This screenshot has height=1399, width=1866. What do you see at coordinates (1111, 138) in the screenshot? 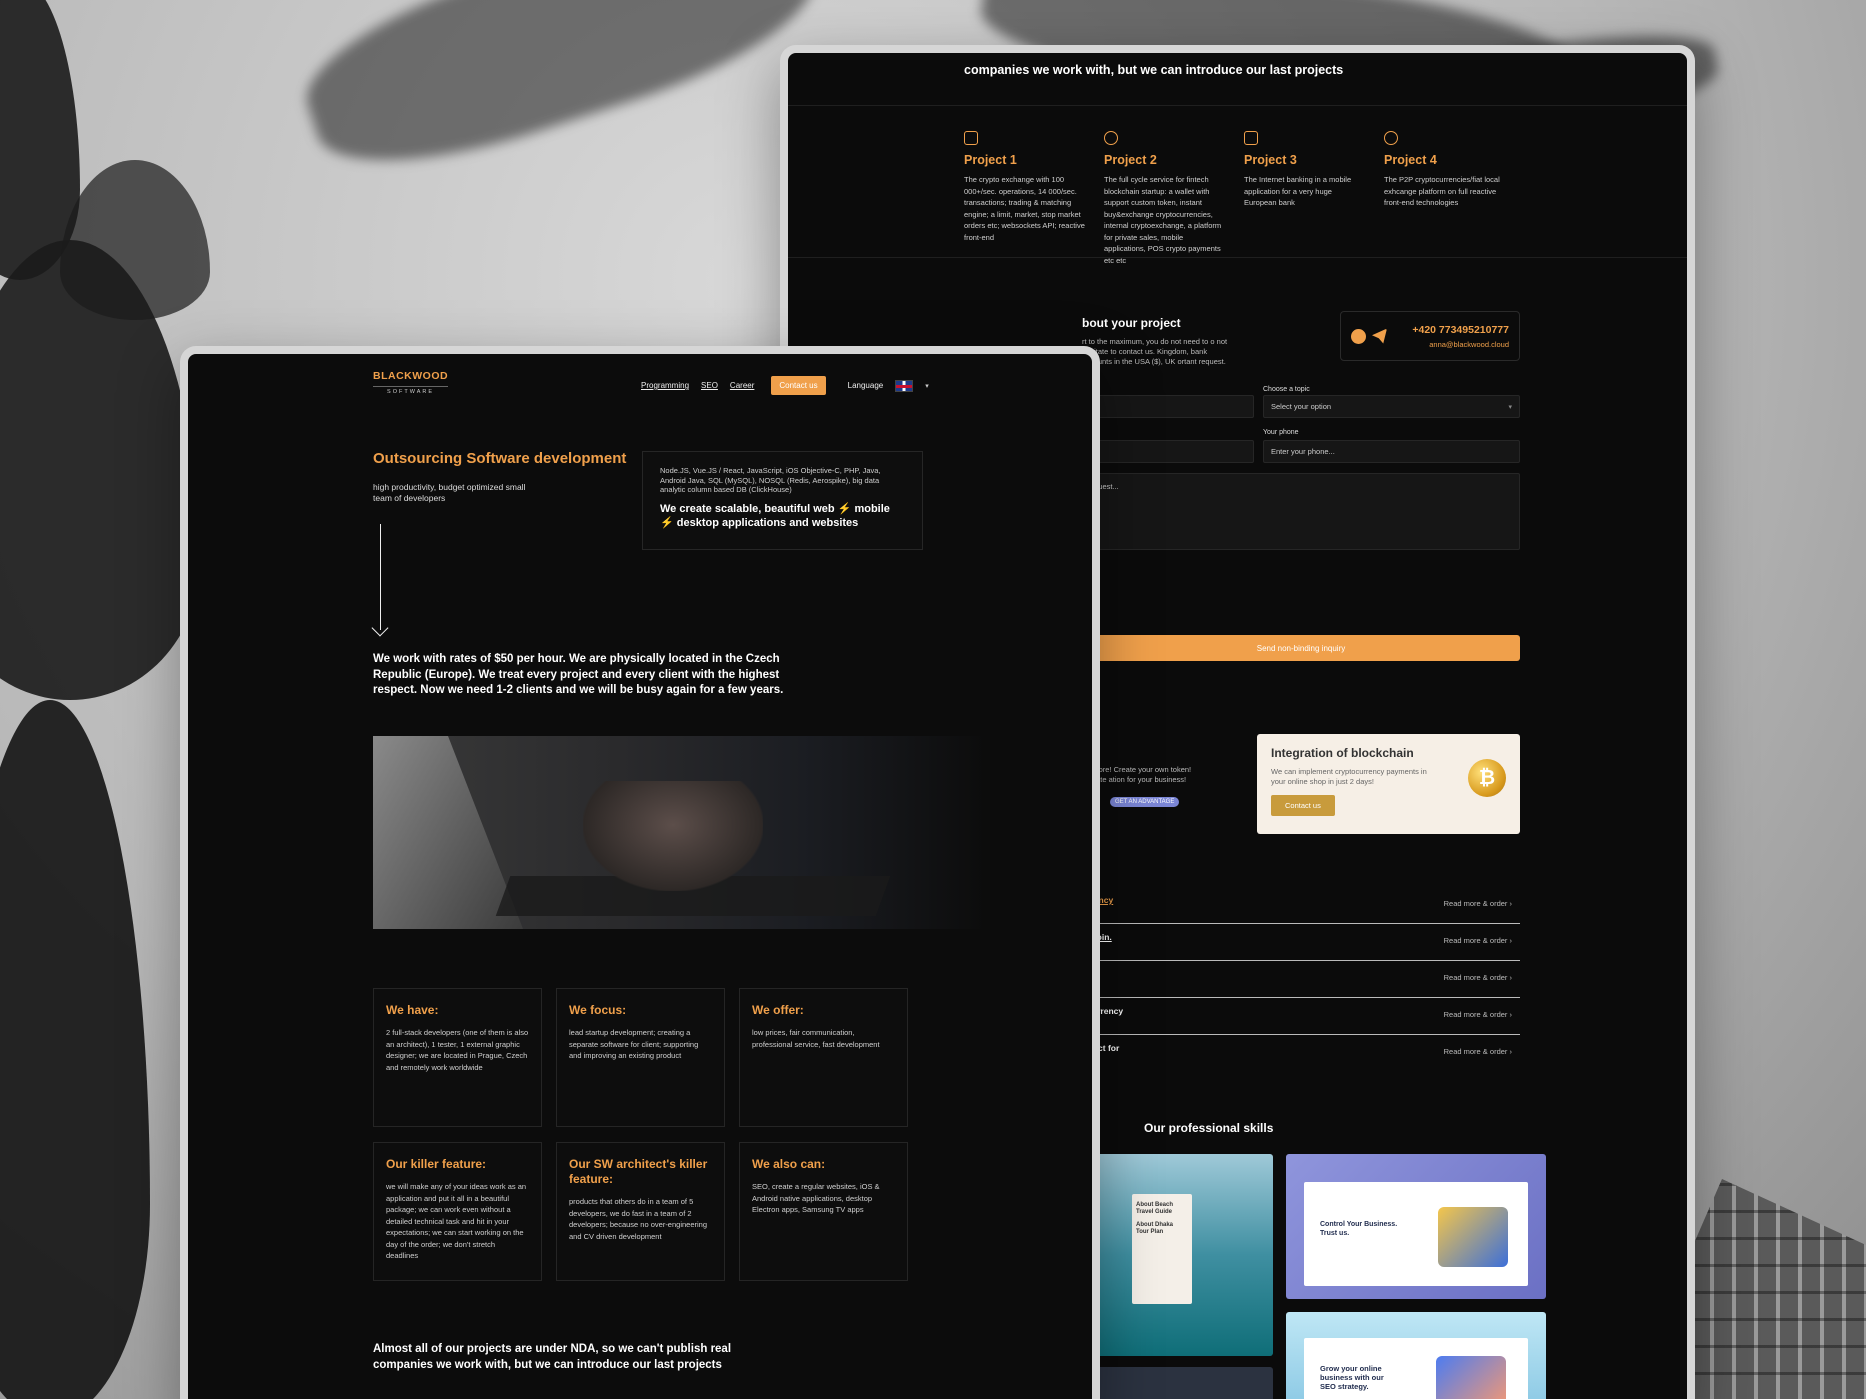
I see `half-circle-icon` at bounding box center [1111, 138].